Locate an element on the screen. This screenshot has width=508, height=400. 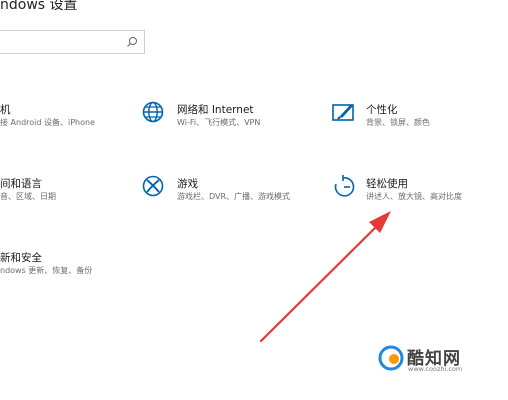
tile-network-desc: Wi-Fi、飞行模式、VPN is located at coordinates (219, 122).